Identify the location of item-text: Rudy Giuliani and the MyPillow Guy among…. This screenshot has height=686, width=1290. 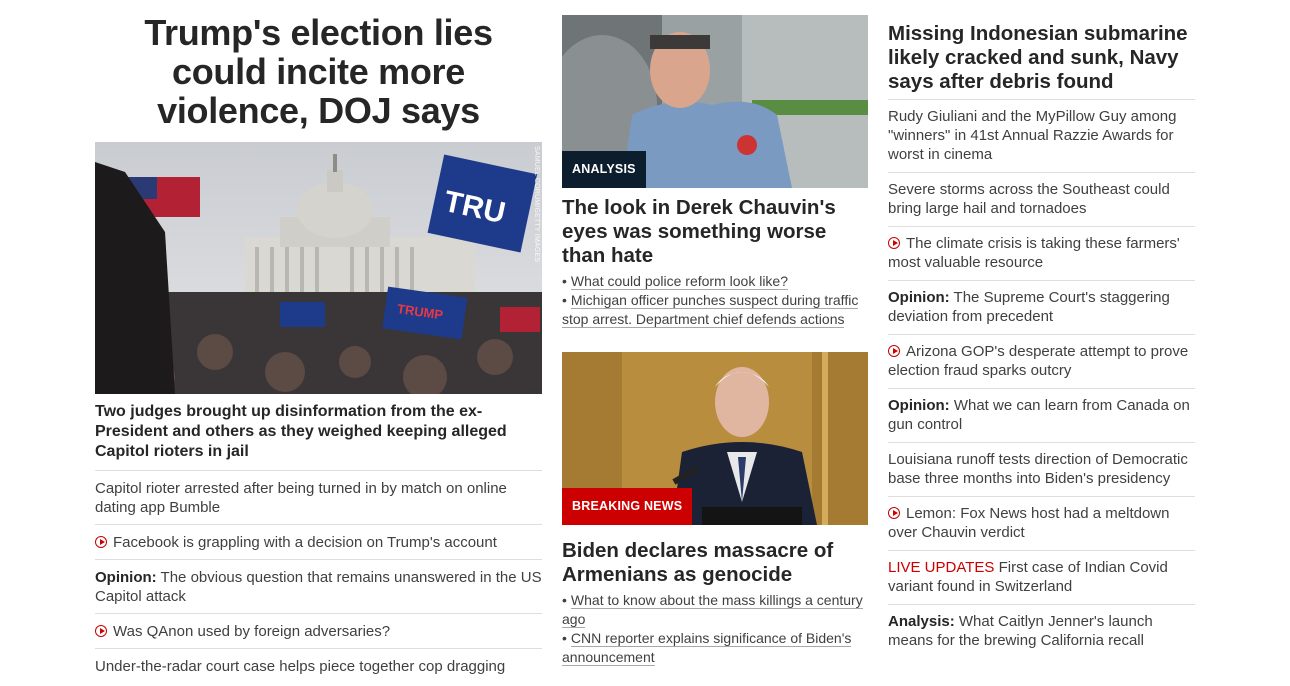
(1032, 135).